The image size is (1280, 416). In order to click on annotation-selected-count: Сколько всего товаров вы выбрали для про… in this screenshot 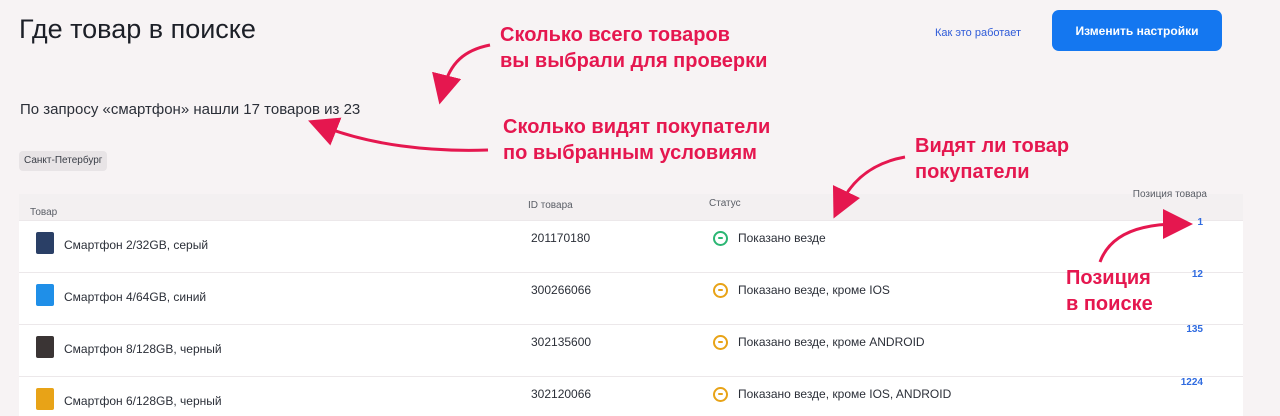, I will do `click(634, 48)`.